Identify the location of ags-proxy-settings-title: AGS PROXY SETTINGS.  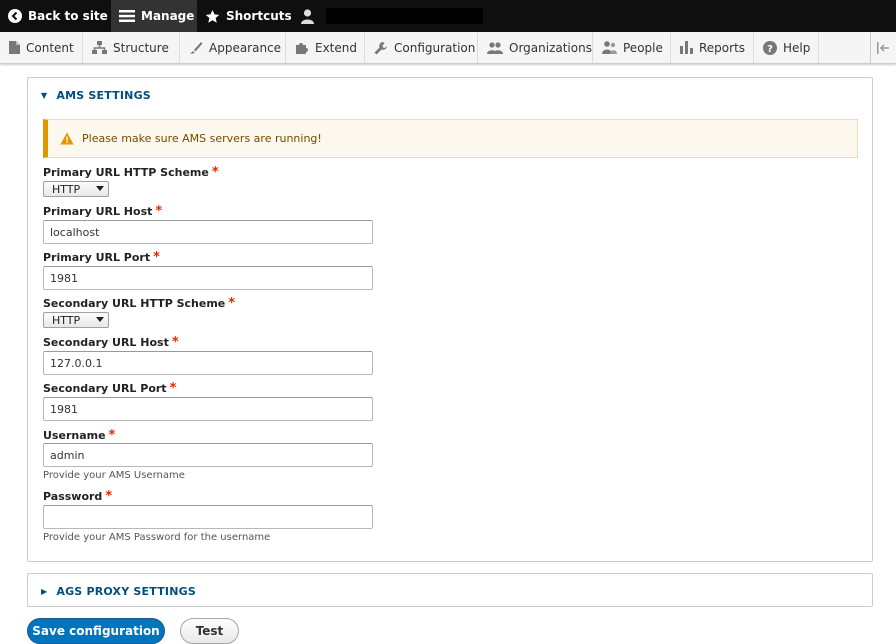
(126, 591).